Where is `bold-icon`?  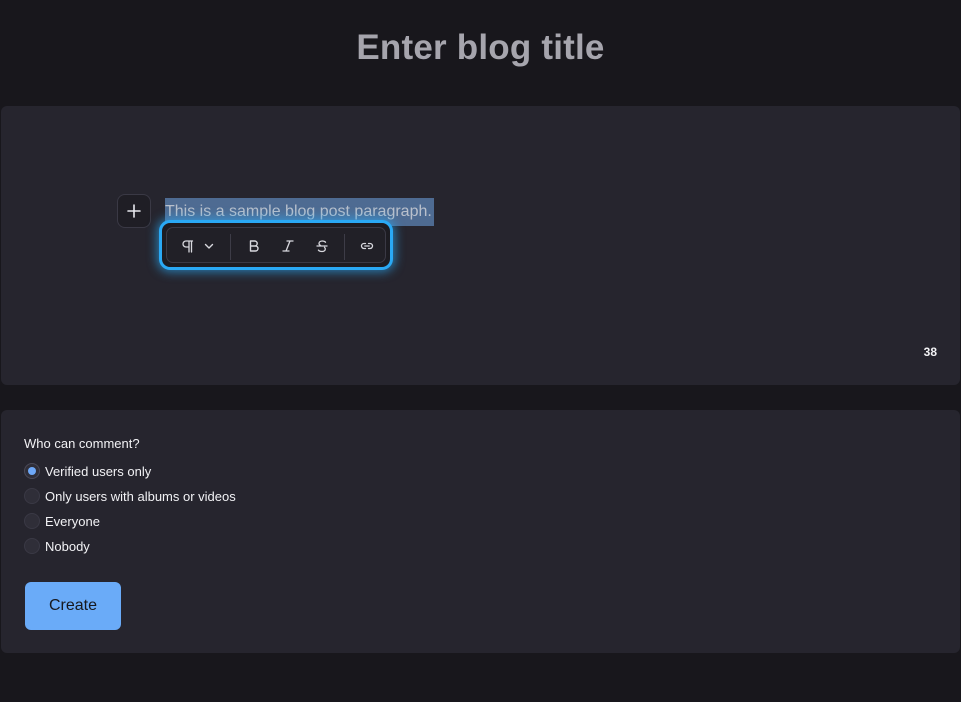 bold-icon is located at coordinates (254, 246).